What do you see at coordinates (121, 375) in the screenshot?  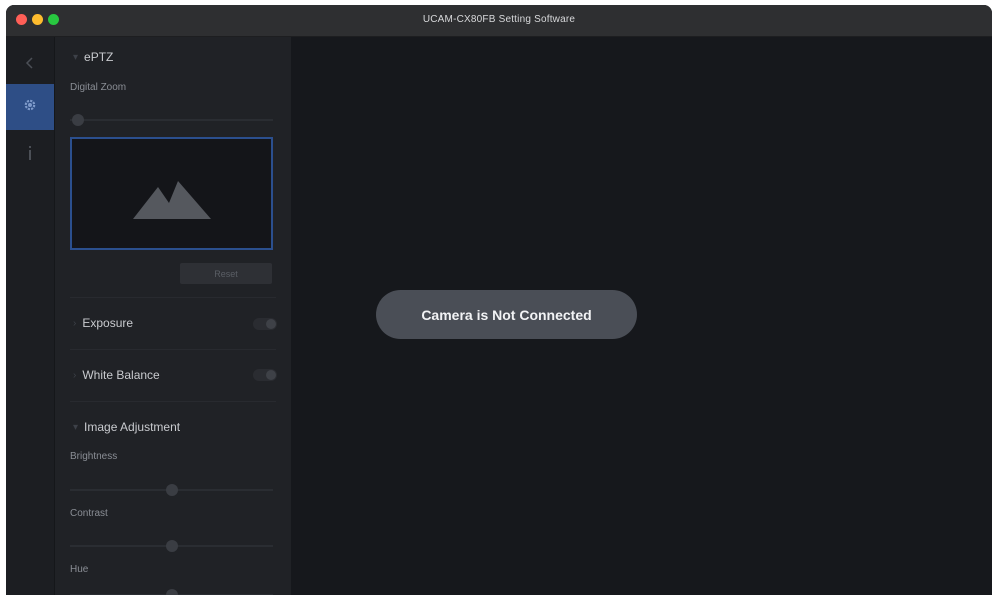 I see `white-balance-heading: White Balance` at bounding box center [121, 375].